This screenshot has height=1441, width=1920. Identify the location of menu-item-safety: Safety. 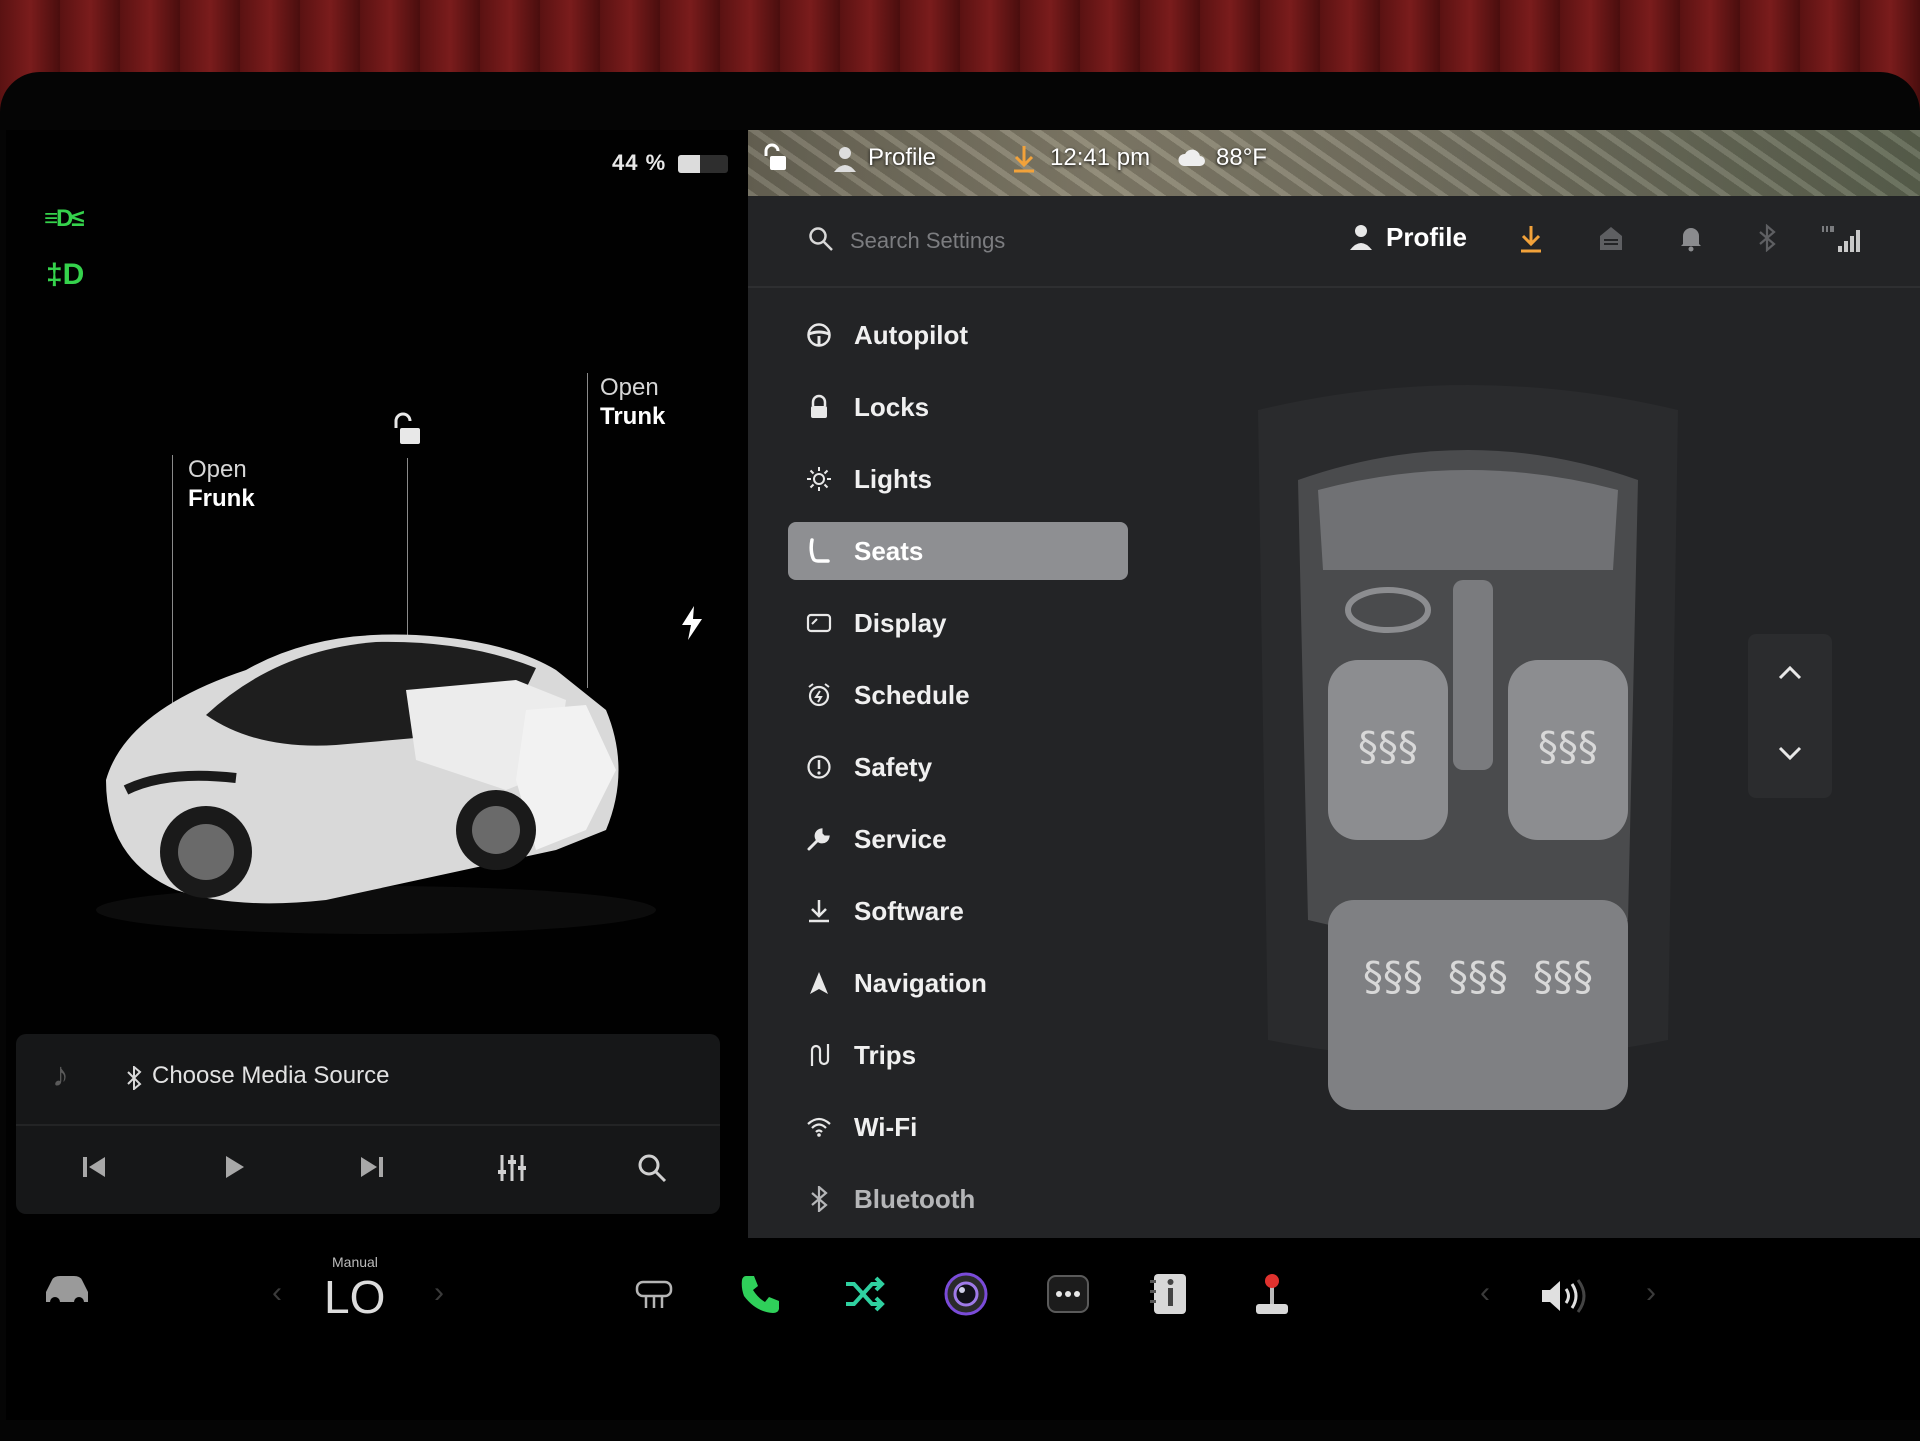
(958, 767).